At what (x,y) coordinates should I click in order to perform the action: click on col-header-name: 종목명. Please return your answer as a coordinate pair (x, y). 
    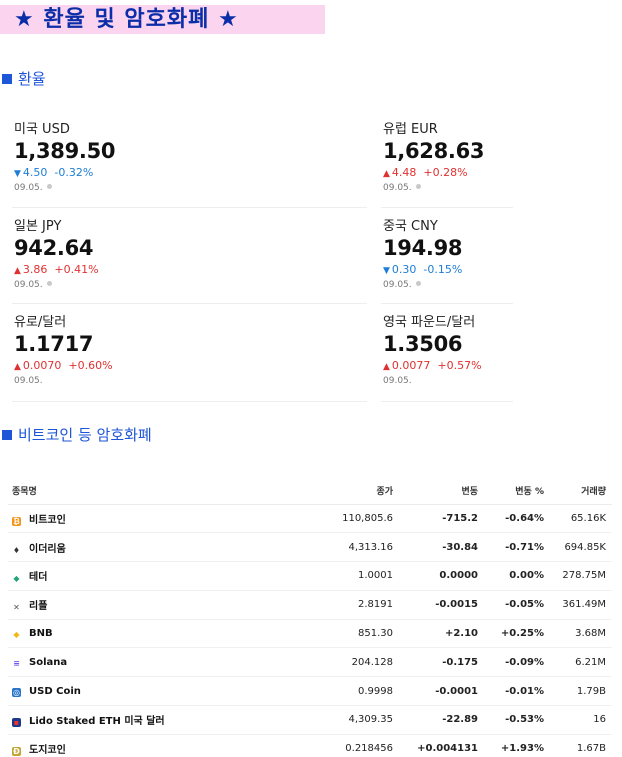
    Looking at the image, I should click on (122, 491).